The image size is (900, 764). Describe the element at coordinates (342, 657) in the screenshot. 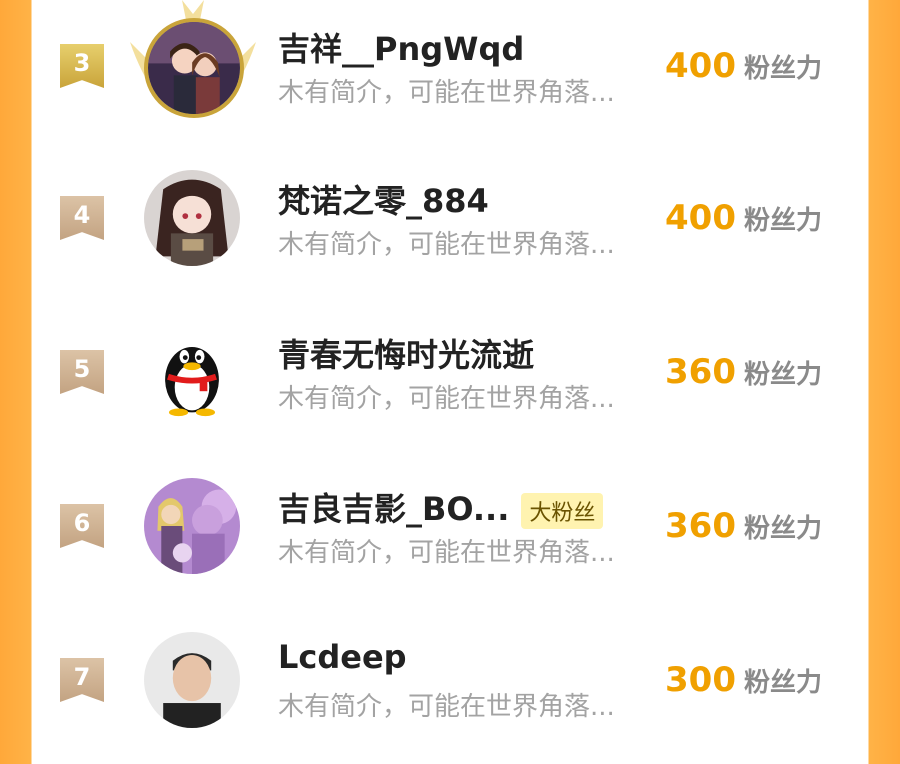

I see `user-name: Lcdeep` at that location.